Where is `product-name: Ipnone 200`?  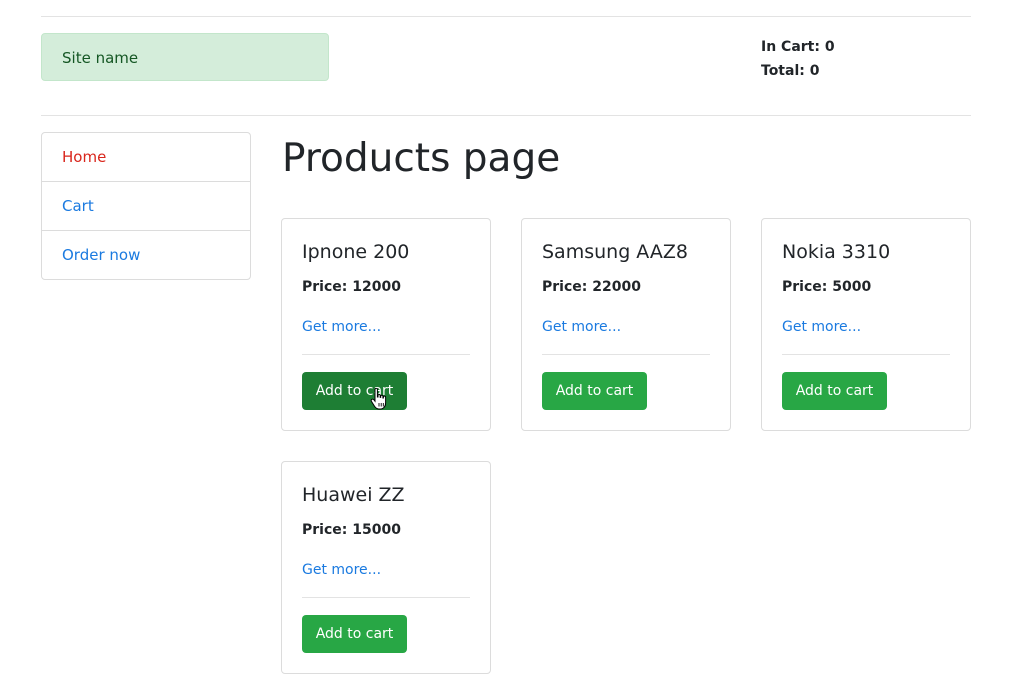
product-name: Ipnone 200 is located at coordinates (356, 252).